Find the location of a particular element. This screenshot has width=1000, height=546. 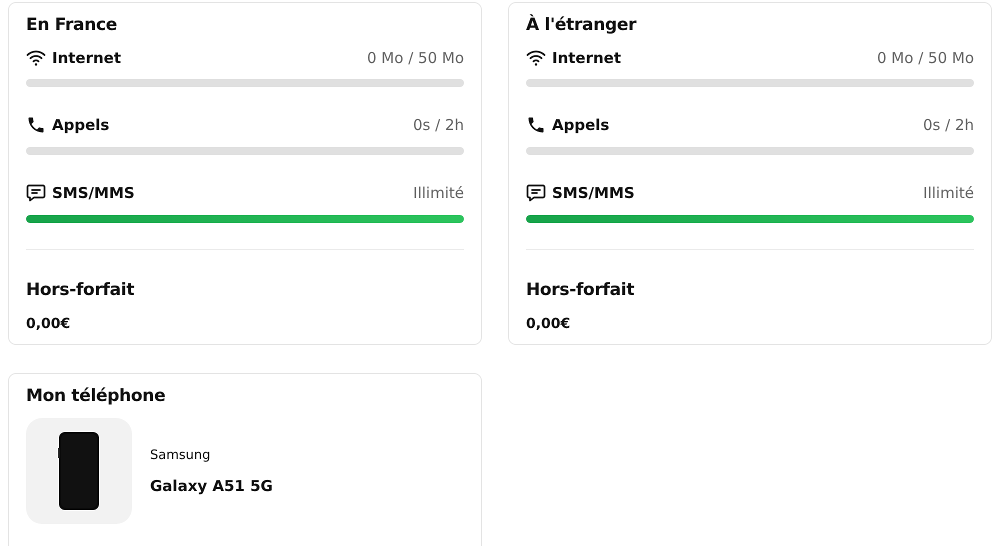

card-title: Mon téléphone is located at coordinates (96, 396).